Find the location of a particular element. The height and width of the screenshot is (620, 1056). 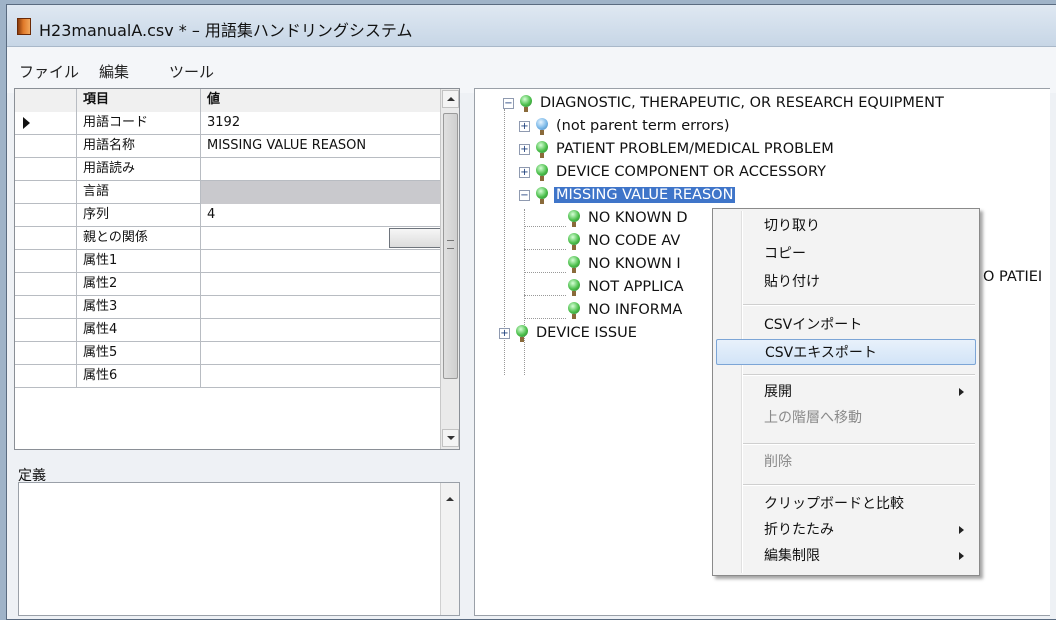

field-name: 属性3 is located at coordinates (139, 307).